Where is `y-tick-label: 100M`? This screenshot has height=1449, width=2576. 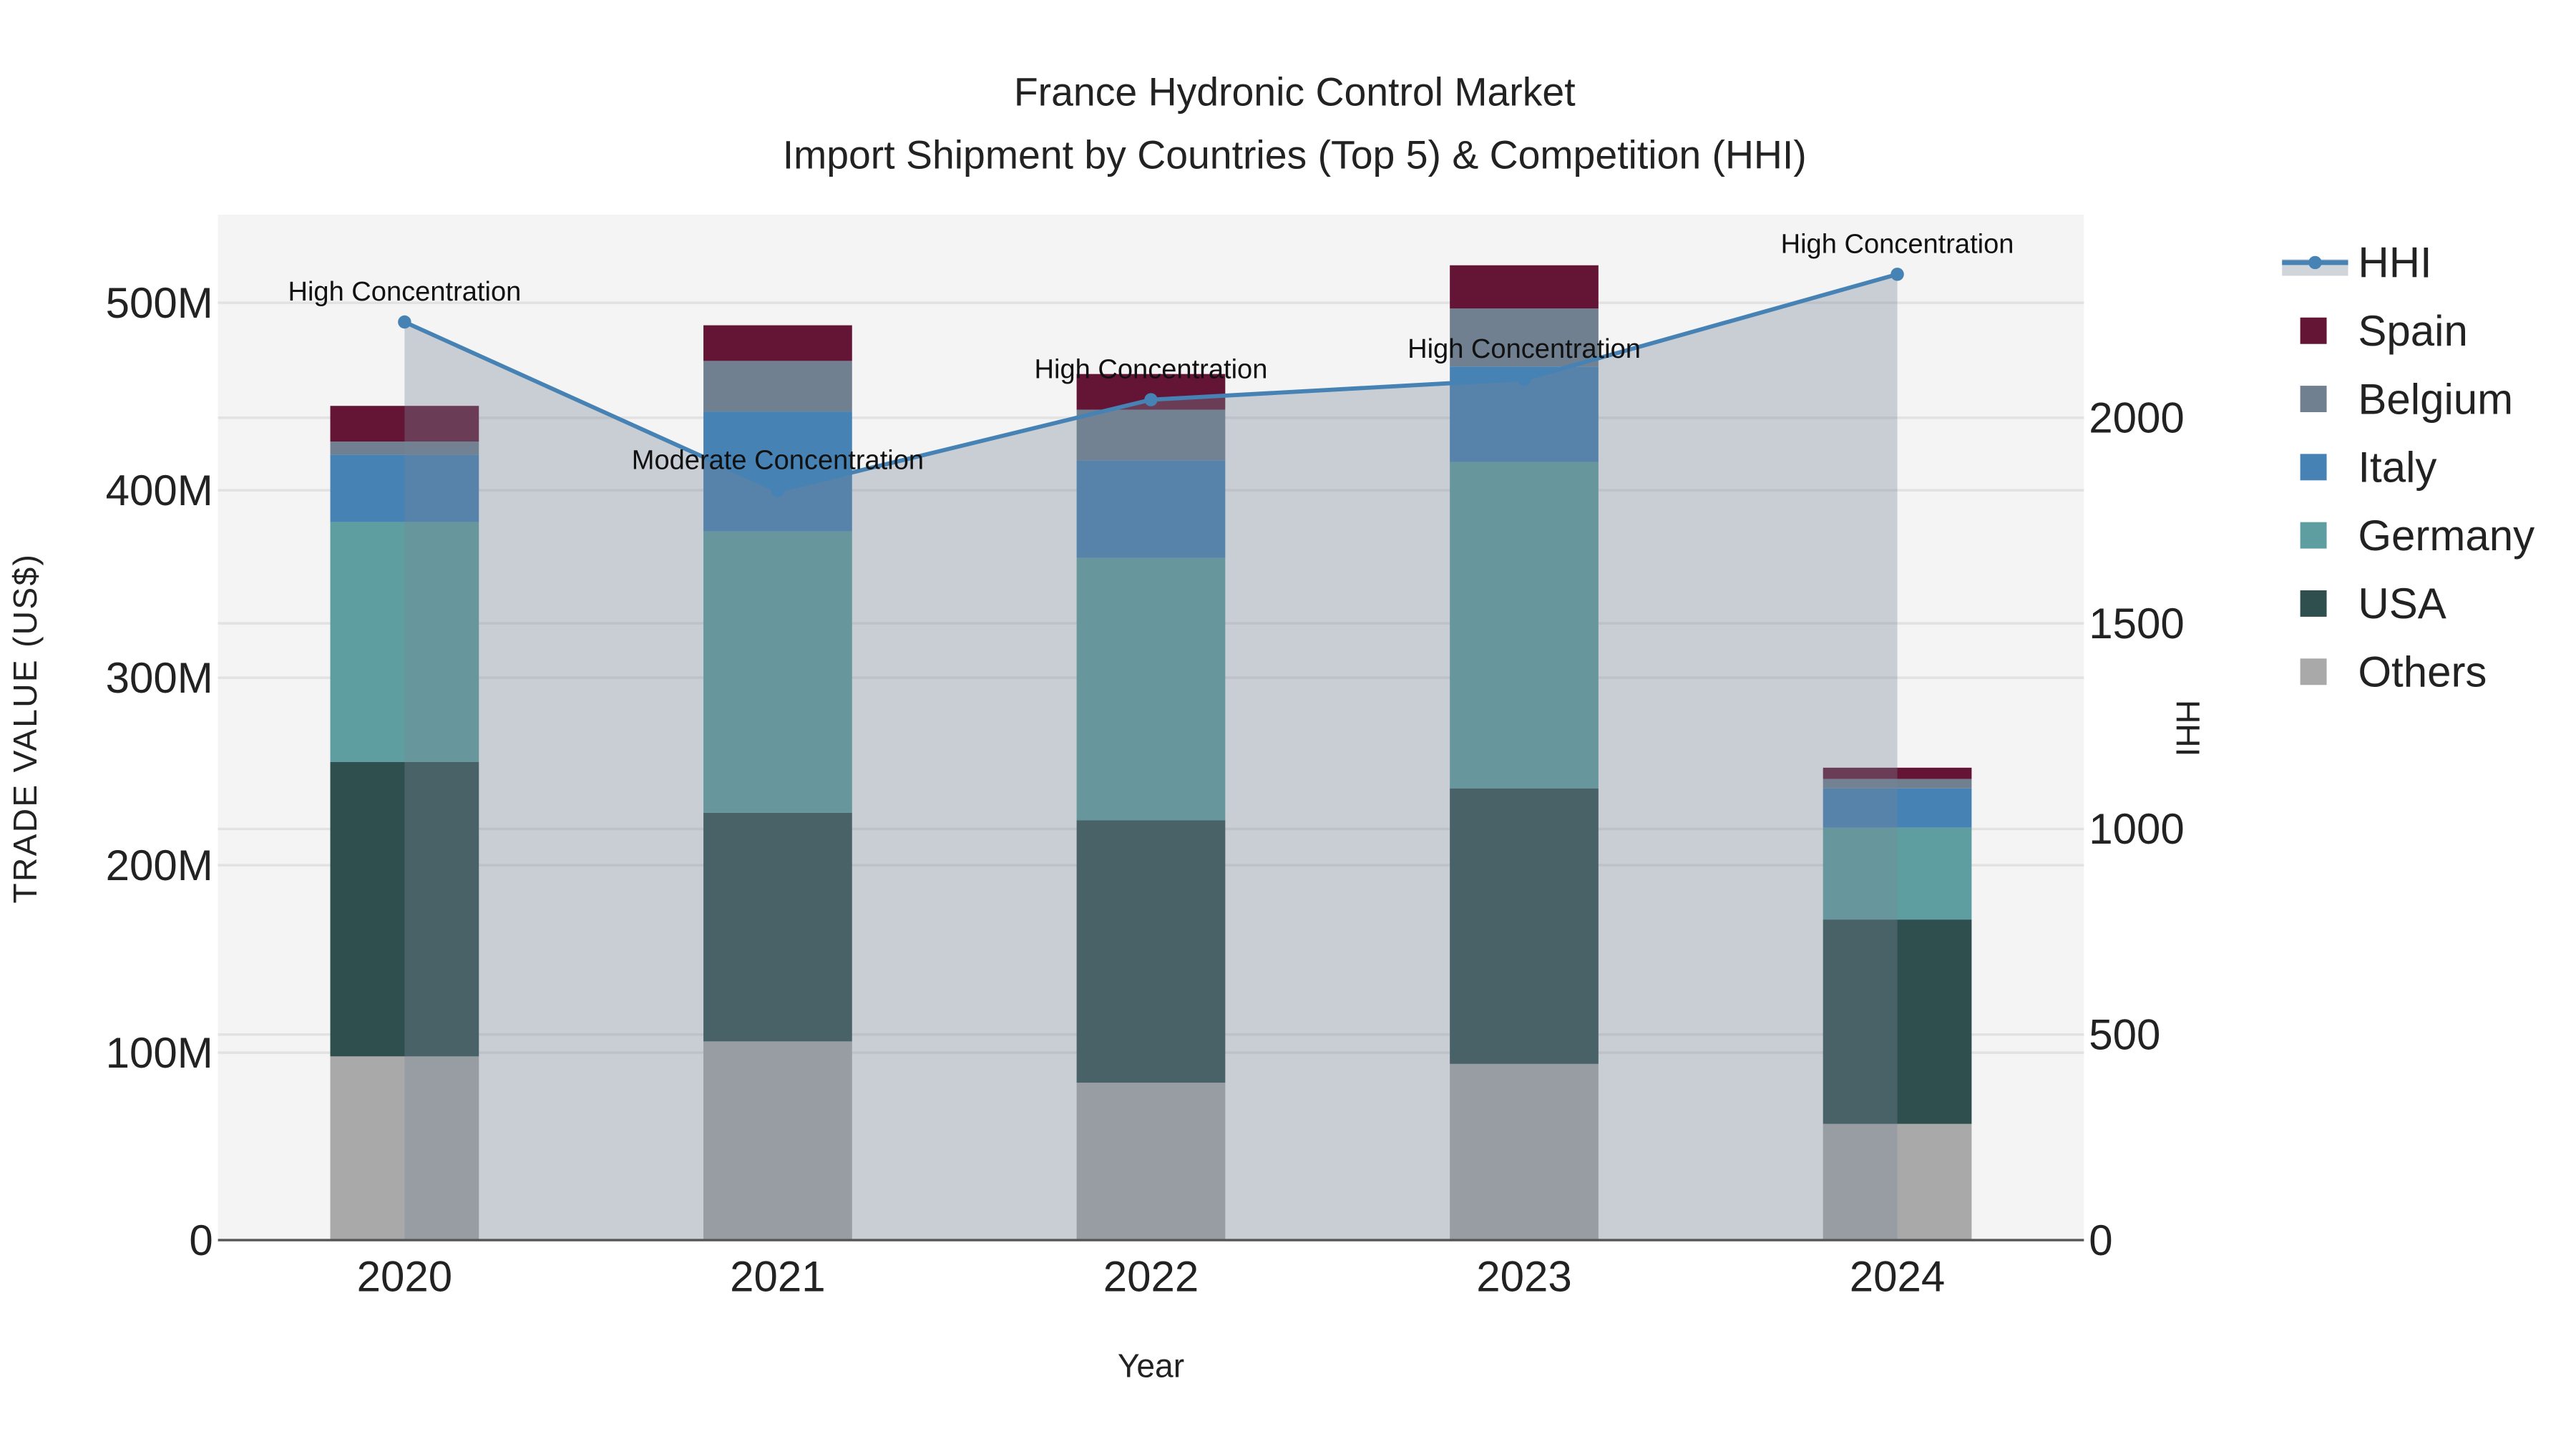 y-tick-label: 100M is located at coordinates (159, 1053).